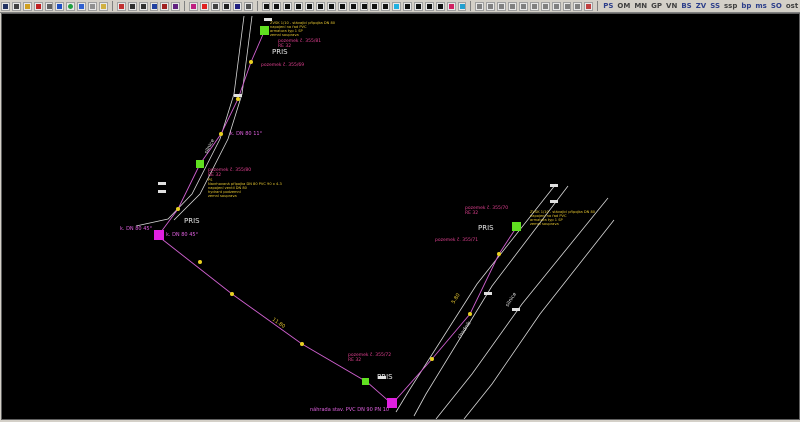 The width and height of the screenshot is (800, 422). I want to click on junction-marker, so click(159, 235).